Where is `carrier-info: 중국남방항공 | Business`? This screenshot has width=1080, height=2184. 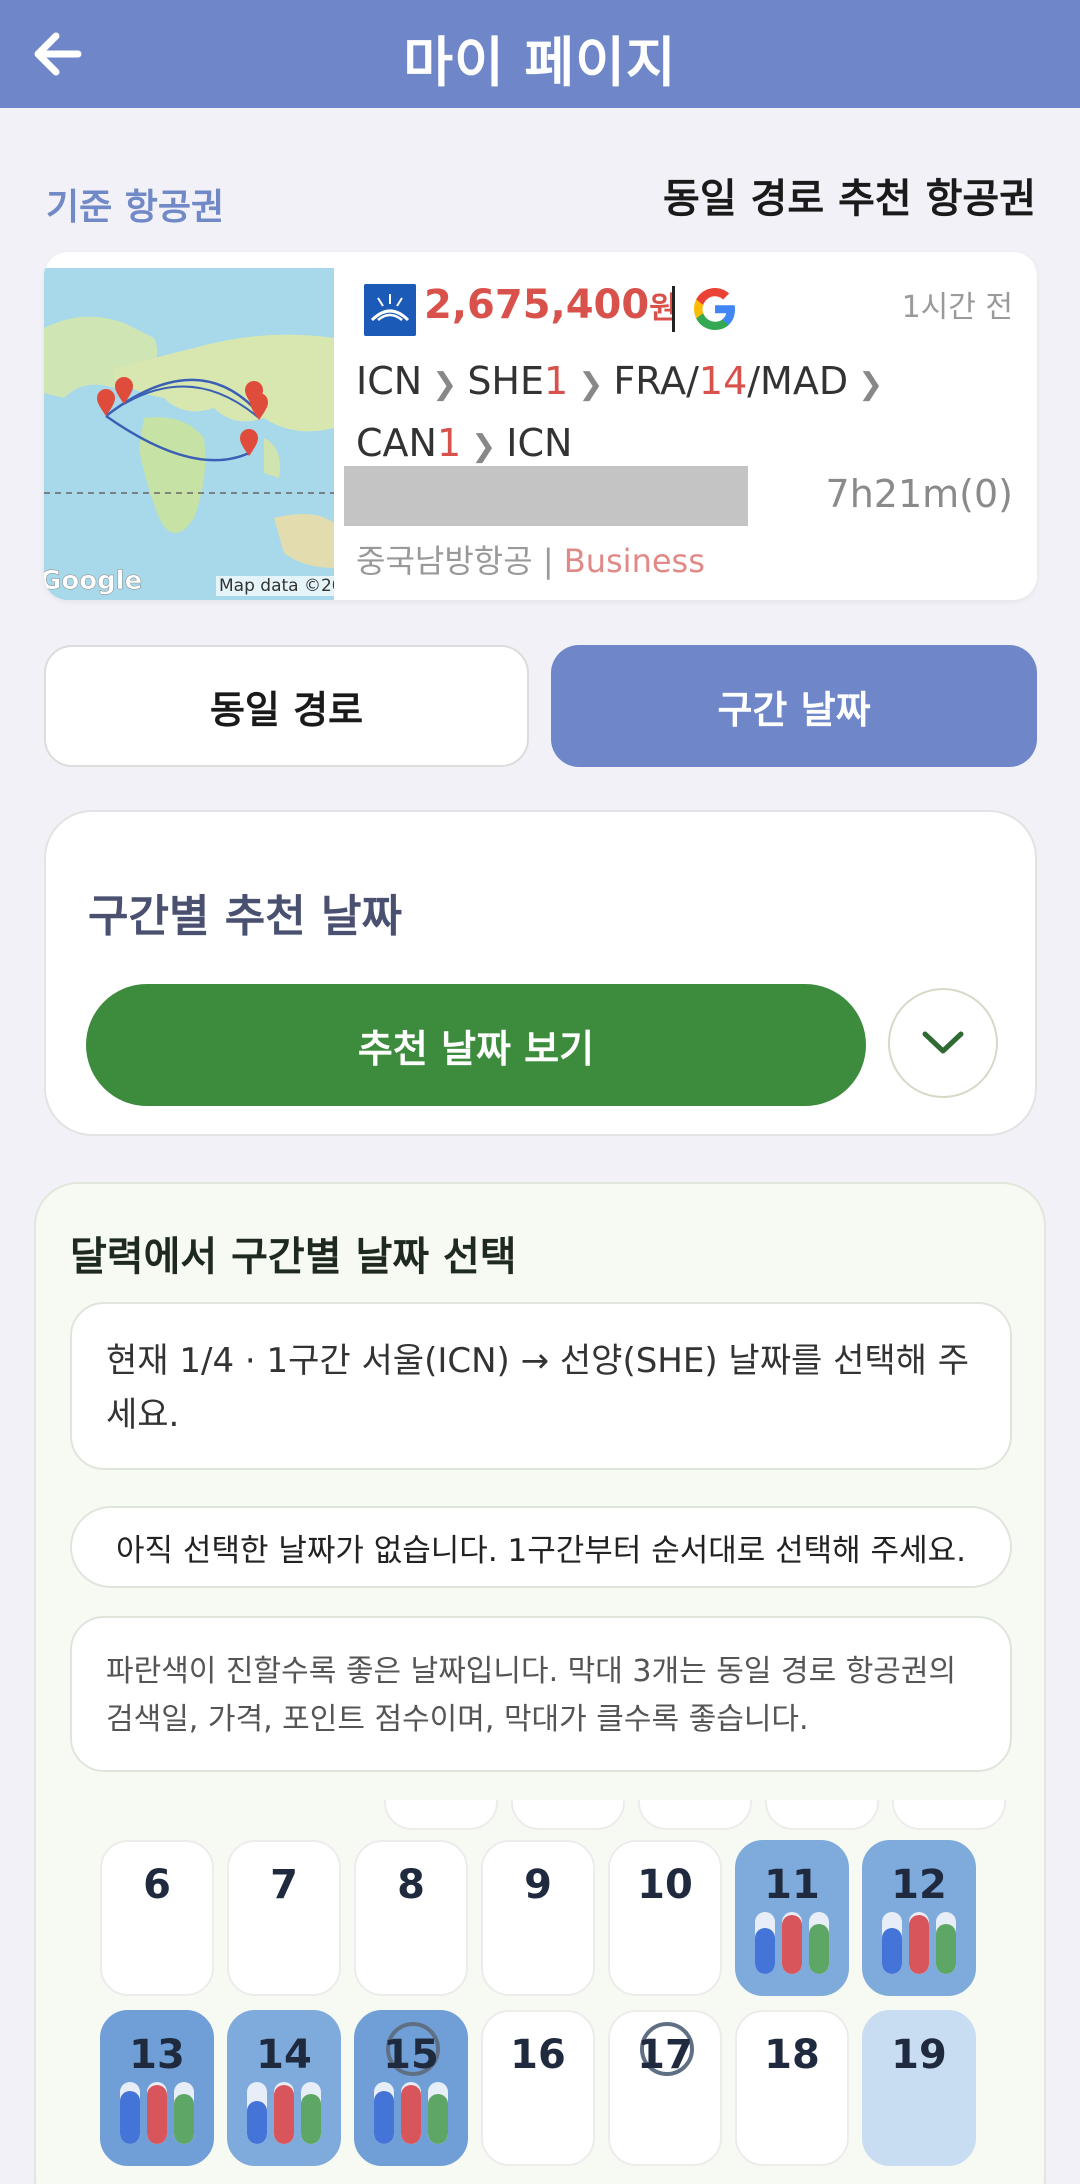
carrier-info: 중국남방항공 | Business is located at coordinates (530, 561).